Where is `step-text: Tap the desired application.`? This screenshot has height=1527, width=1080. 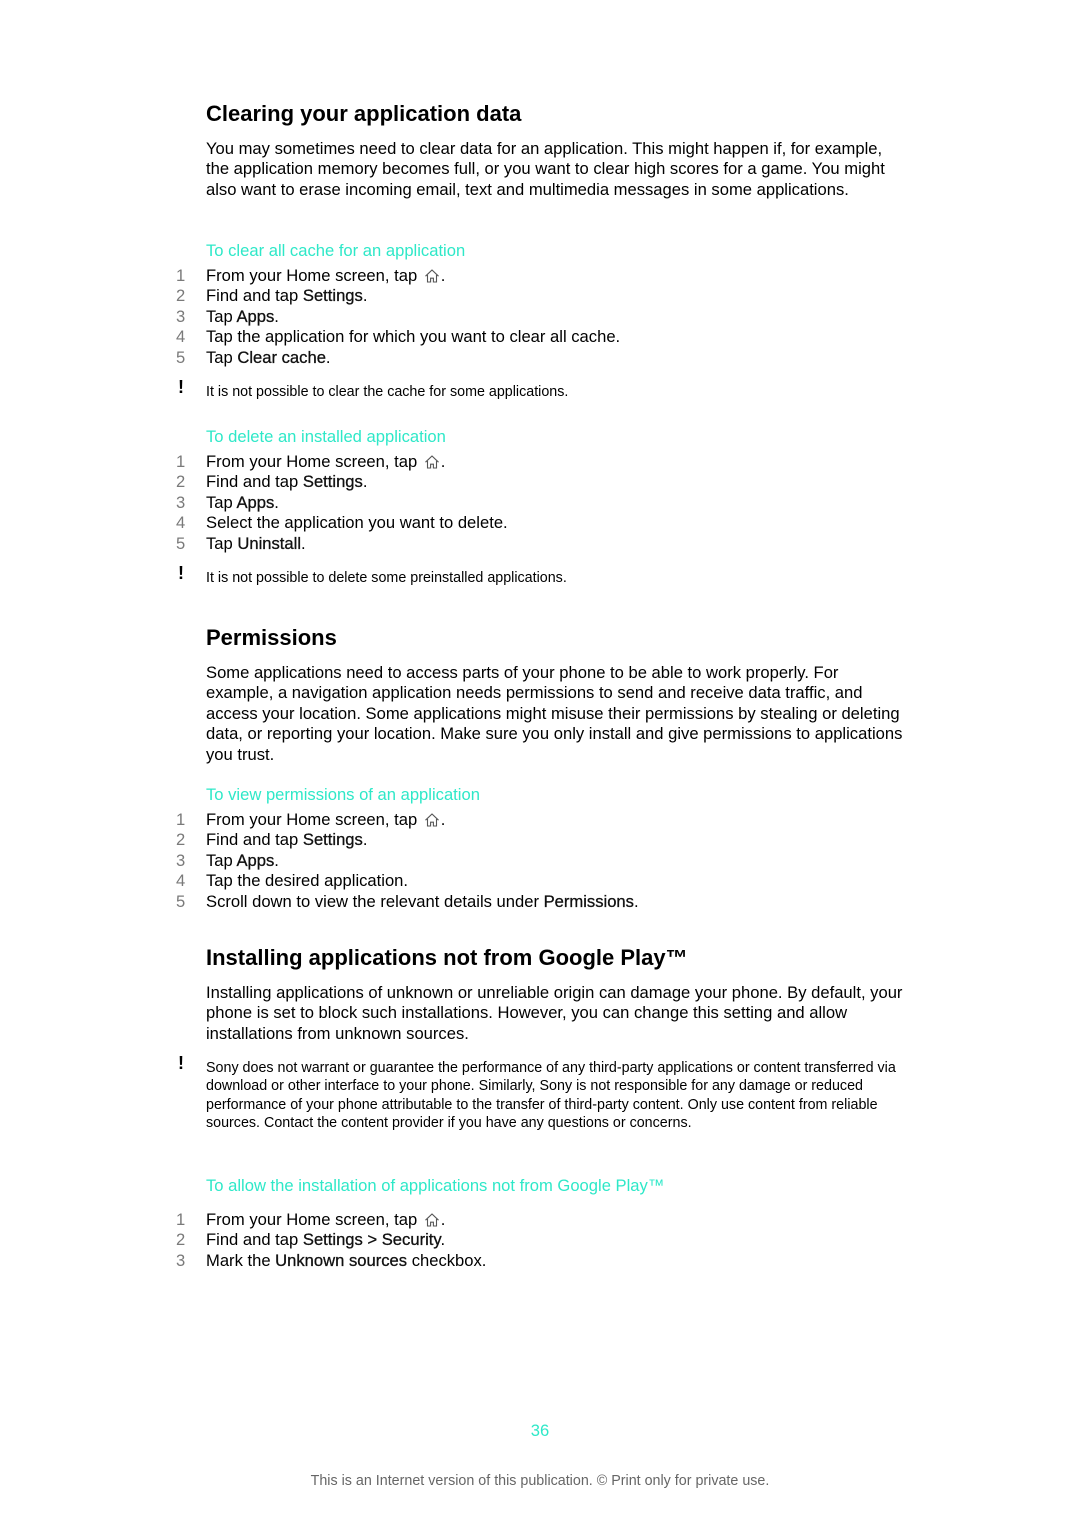
step-text: Tap the desired application. is located at coordinates (307, 881).